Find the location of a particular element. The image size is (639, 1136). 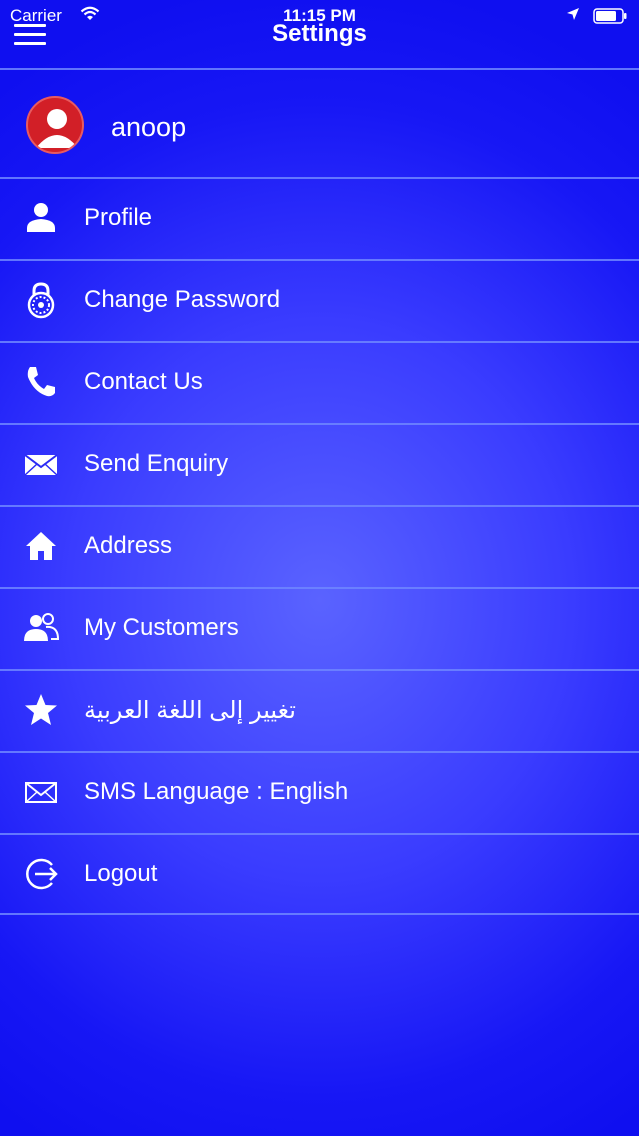

user-name: anoop is located at coordinates (149, 127).